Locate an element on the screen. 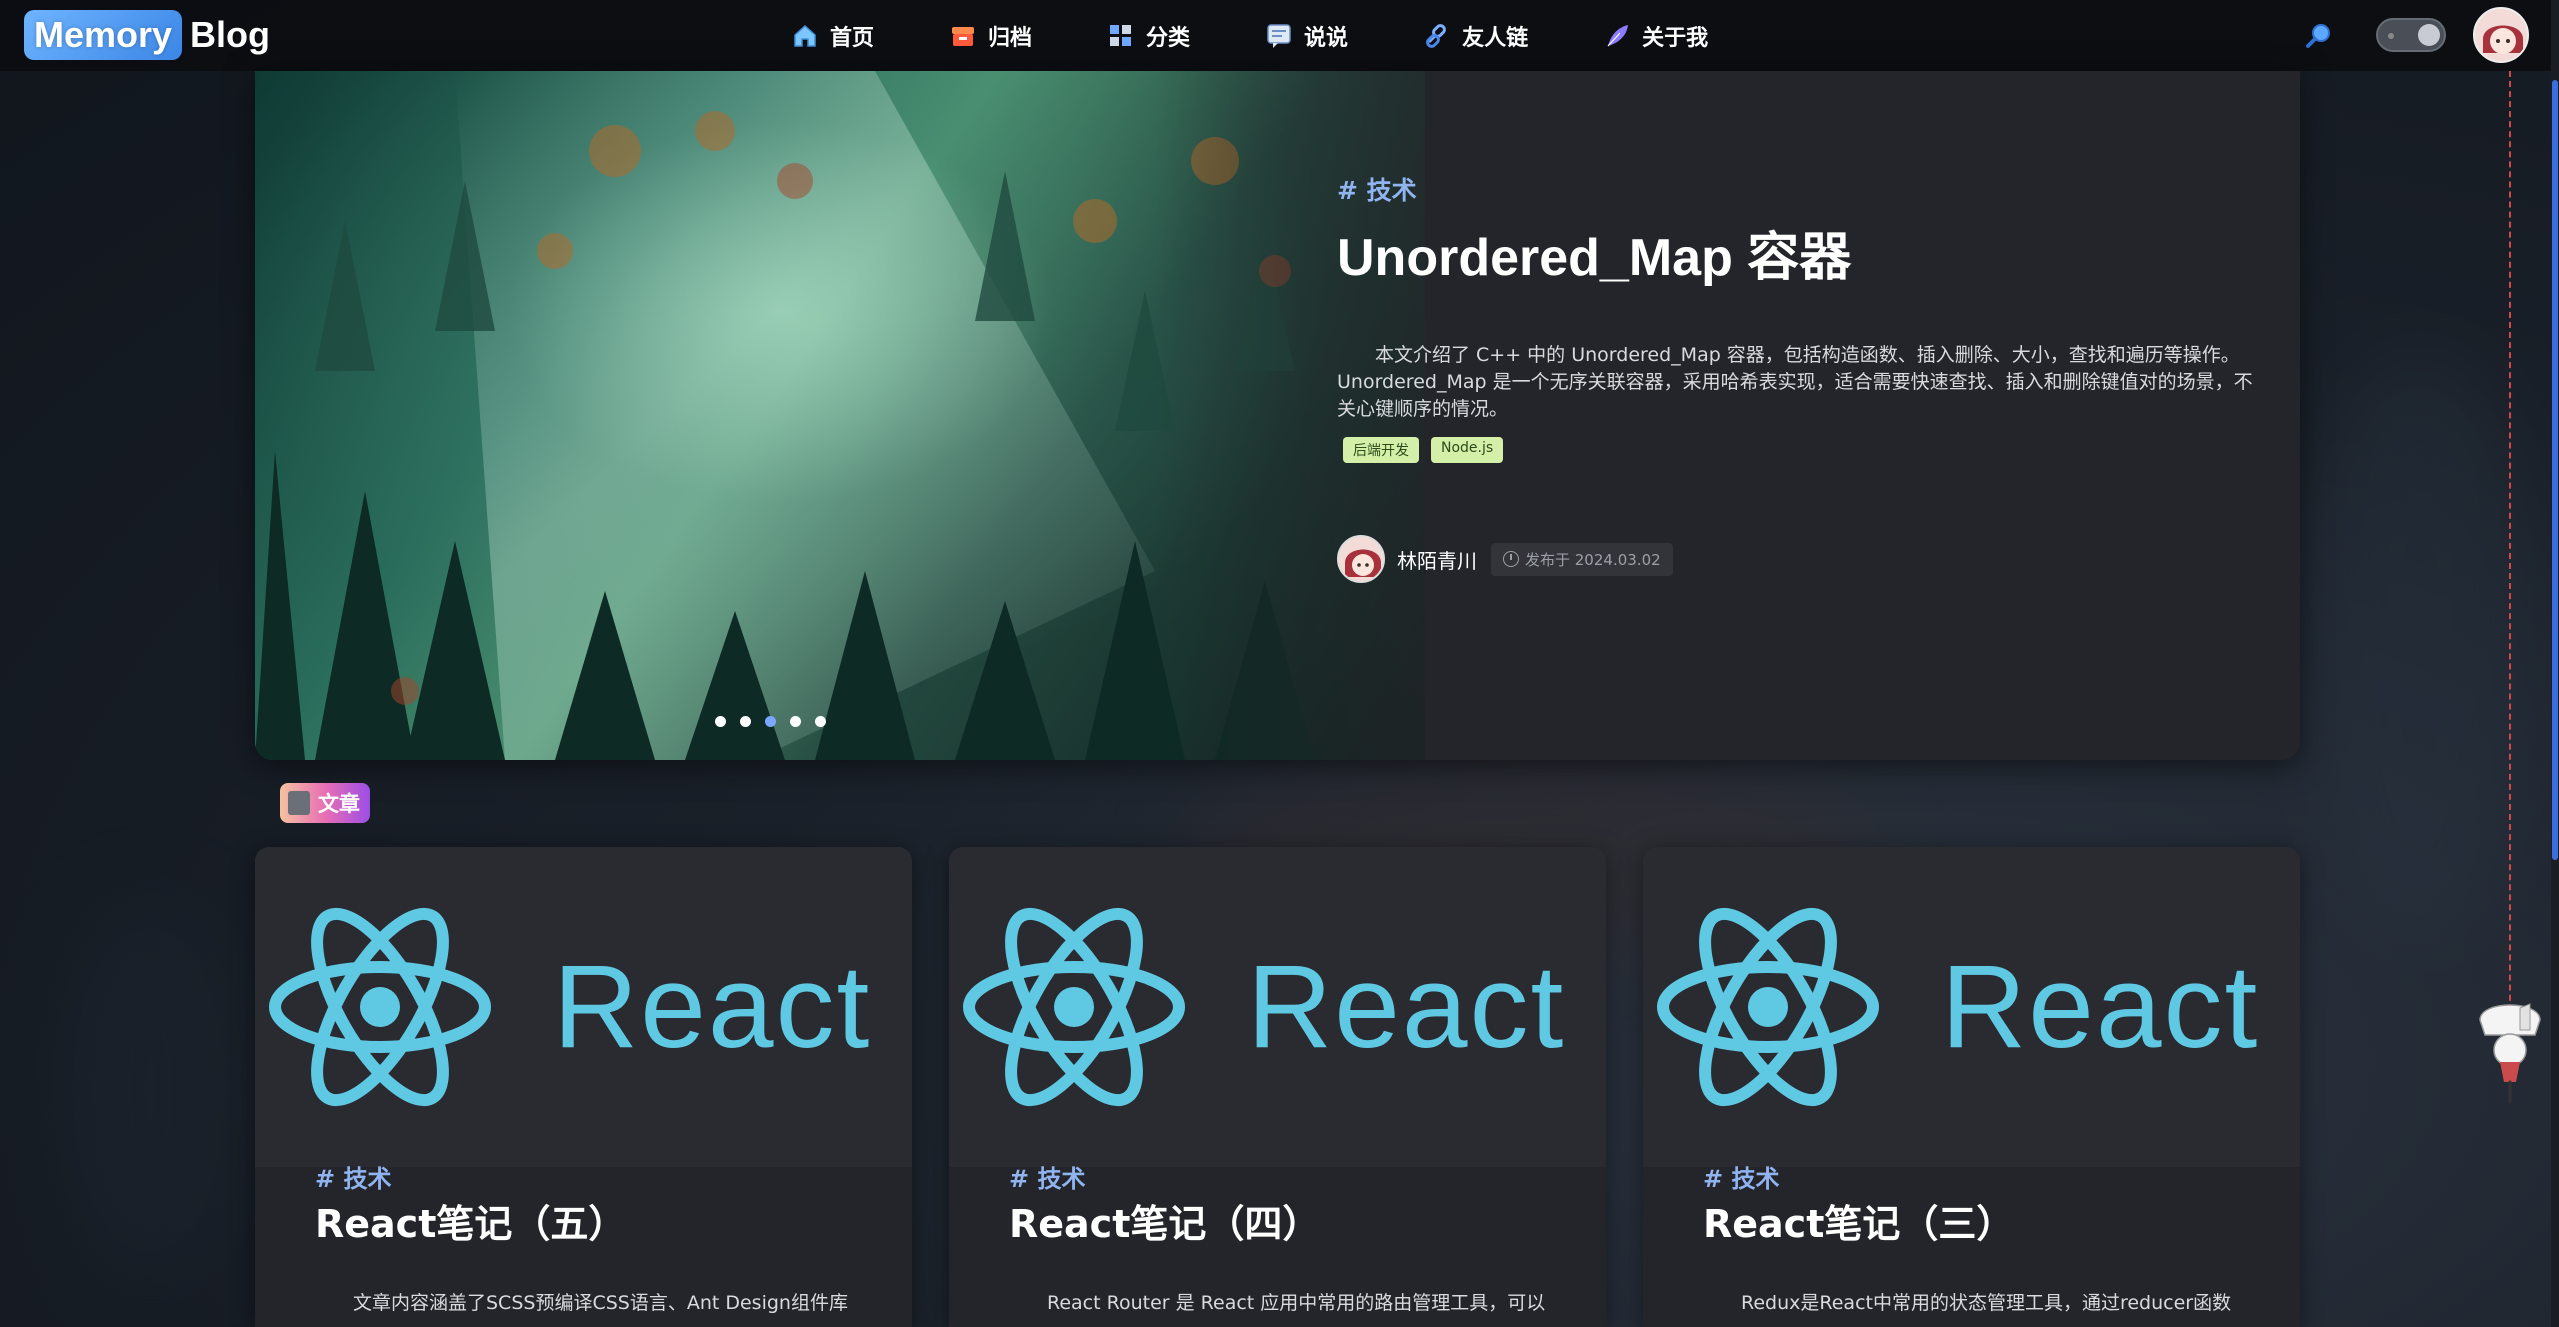  author-avatar is located at coordinates (1361, 559).